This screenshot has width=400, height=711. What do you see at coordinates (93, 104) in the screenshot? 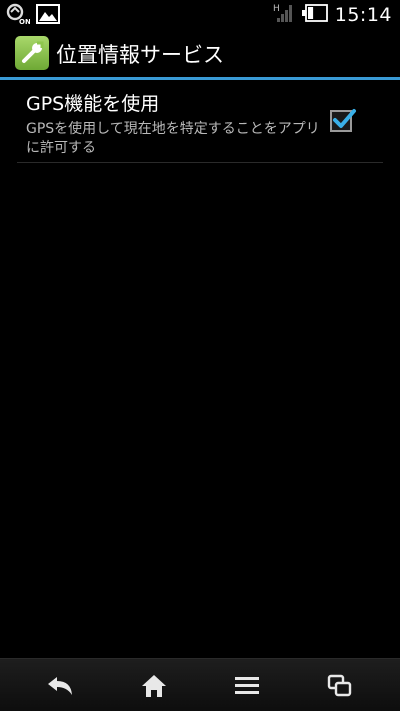
I see `preference-title: GPS機能を使用` at bounding box center [93, 104].